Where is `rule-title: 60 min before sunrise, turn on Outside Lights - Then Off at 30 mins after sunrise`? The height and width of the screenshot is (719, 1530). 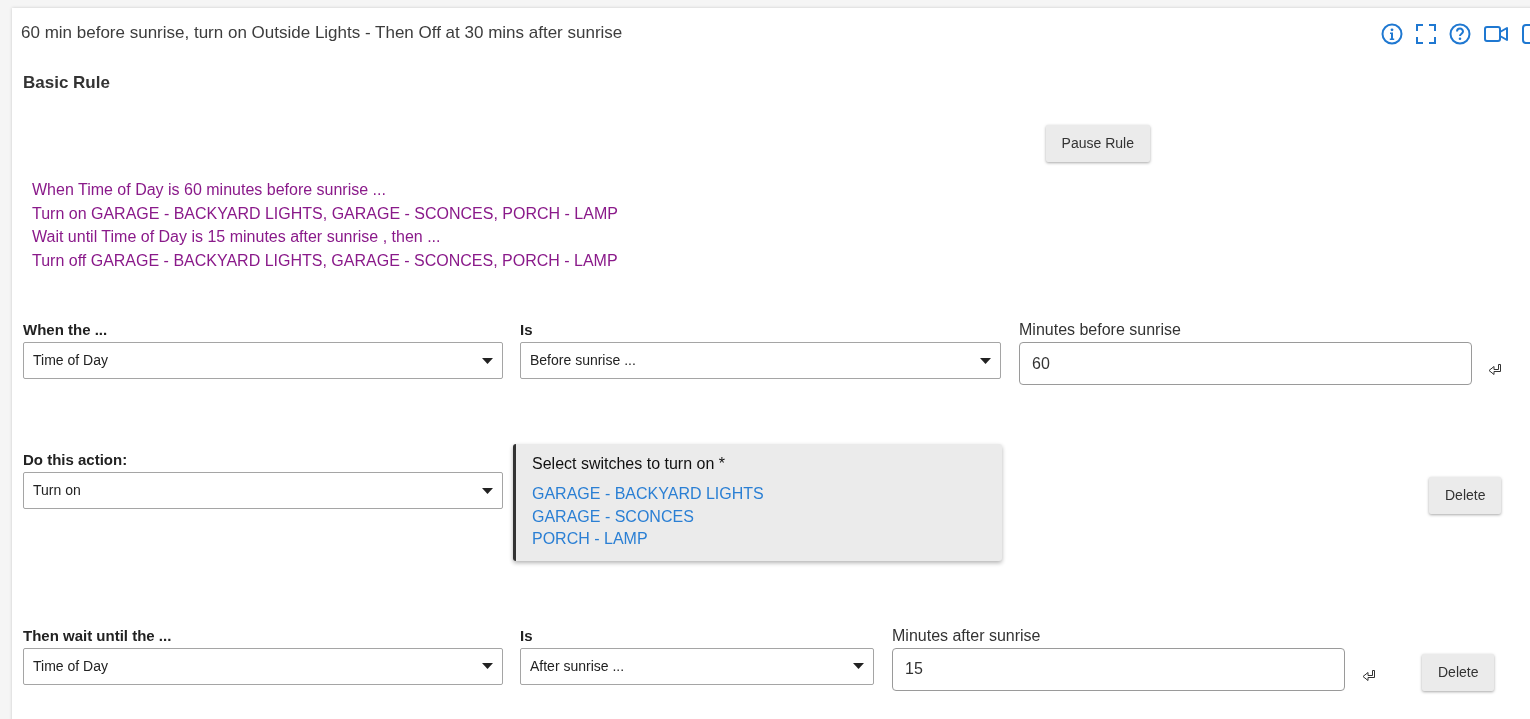 rule-title: 60 min before sunrise, turn on Outside Lights - Then Off at 30 mins after sunrise is located at coordinates (322, 33).